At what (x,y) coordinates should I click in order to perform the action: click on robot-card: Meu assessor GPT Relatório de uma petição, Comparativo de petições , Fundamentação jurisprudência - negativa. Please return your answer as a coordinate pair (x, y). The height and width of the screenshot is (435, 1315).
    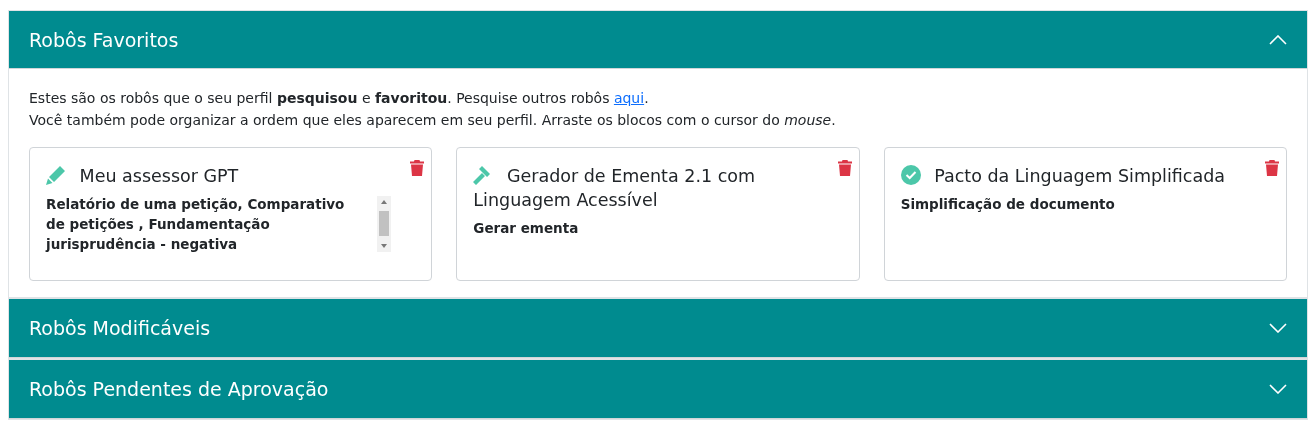
    Looking at the image, I should click on (231, 214).